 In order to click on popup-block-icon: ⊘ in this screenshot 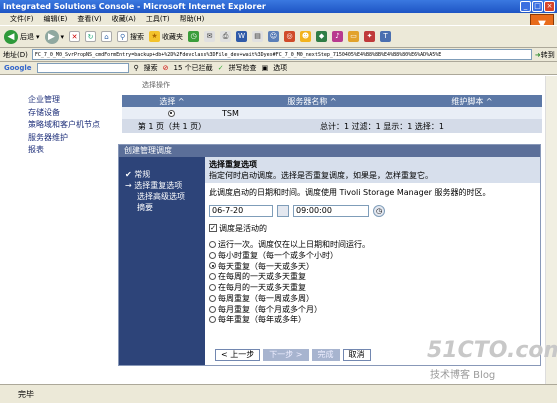, I will do `click(165, 68)`.